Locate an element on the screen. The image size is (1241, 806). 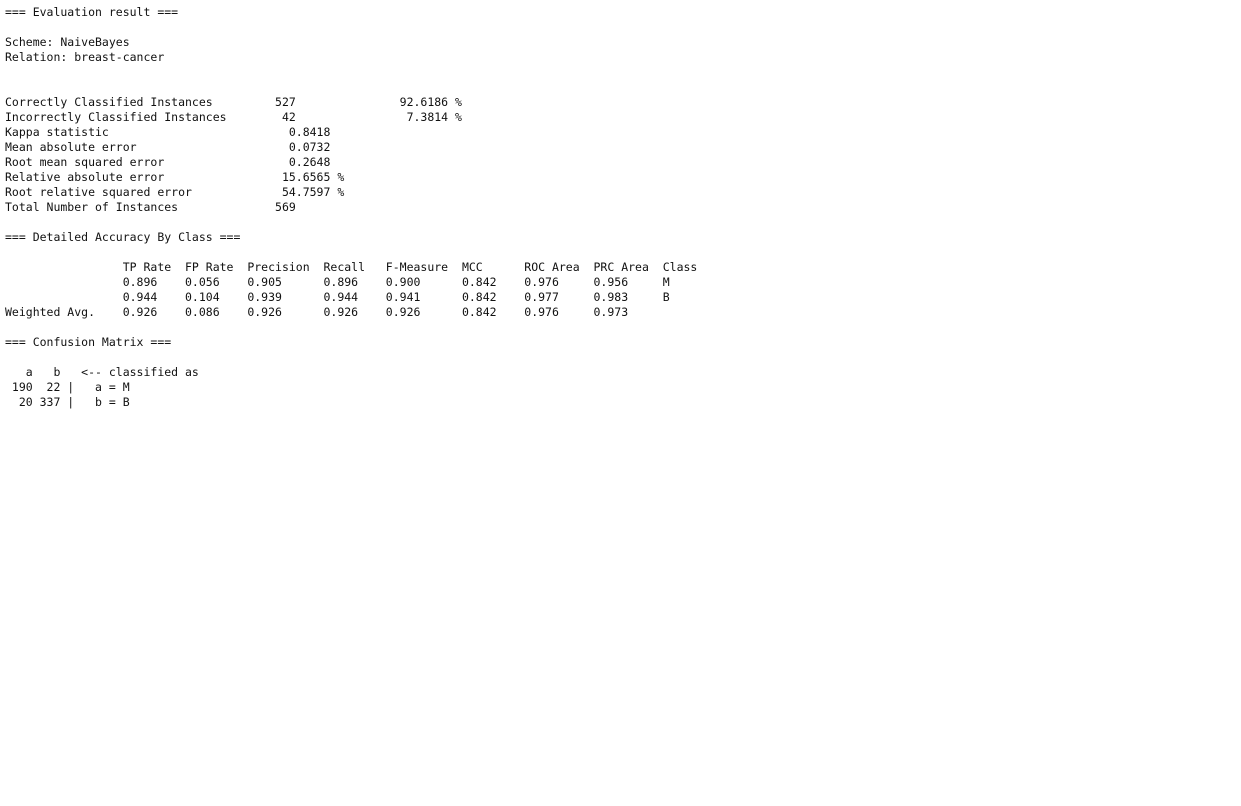
relation-line: Relation: breast-cancer is located at coordinates (85, 57).